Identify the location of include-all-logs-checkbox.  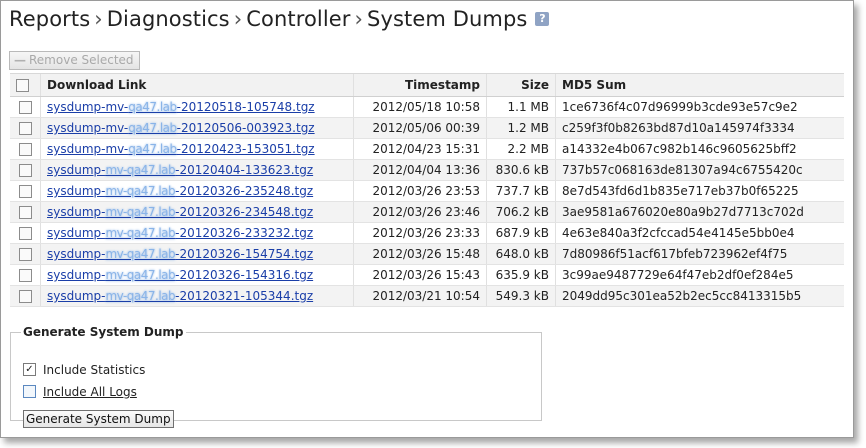
(29, 391).